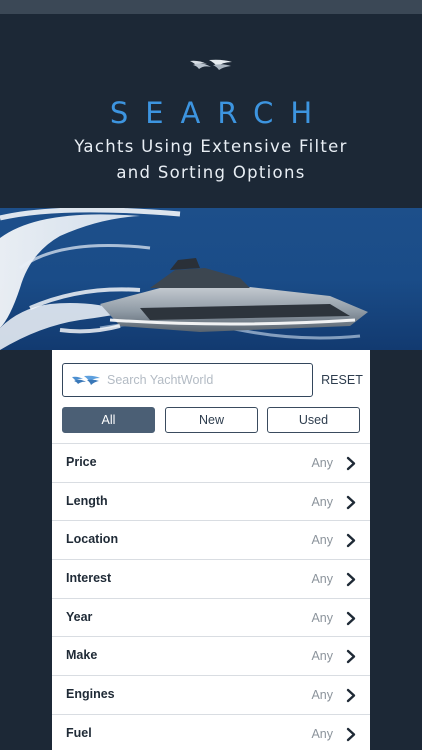 Image resolution: width=422 pixels, height=750 pixels. What do you see at coordinates (219, 113) in the screenshot?
I see `page-title: SEARCH` at bounding box center [219, 113].